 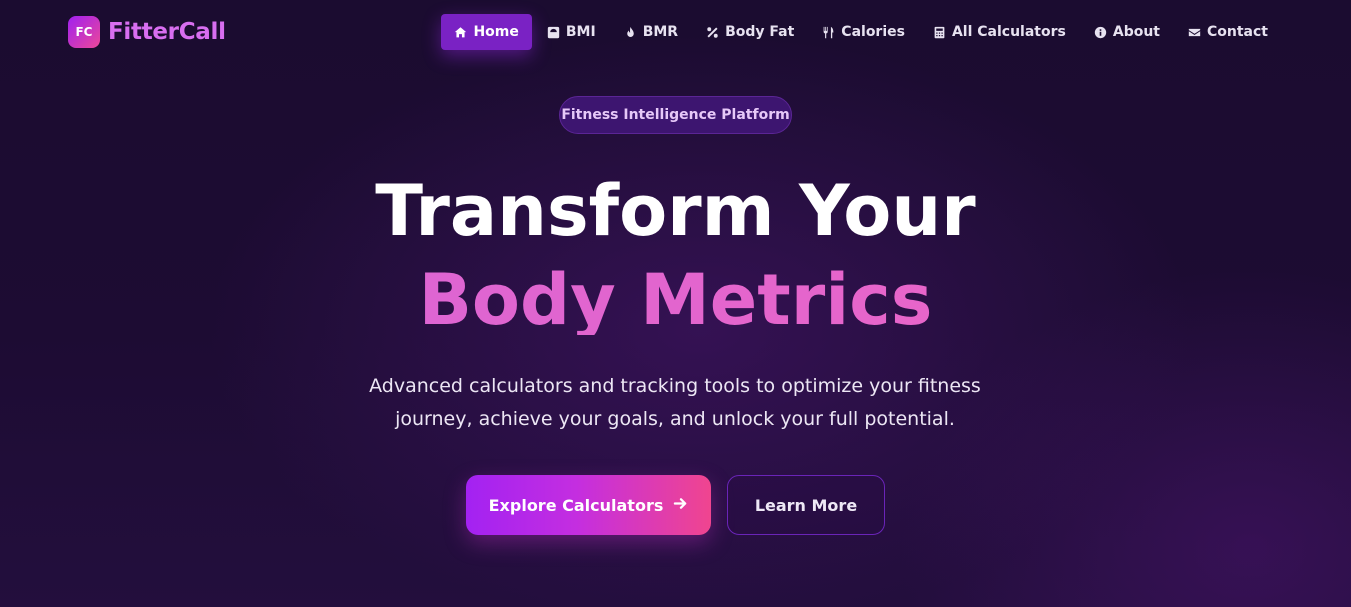 What do you see at coordinates (675, 115) in the screenshot?
I see `hero-badge: Fitness Intelligence Platform` at bounding box center [675, 115].